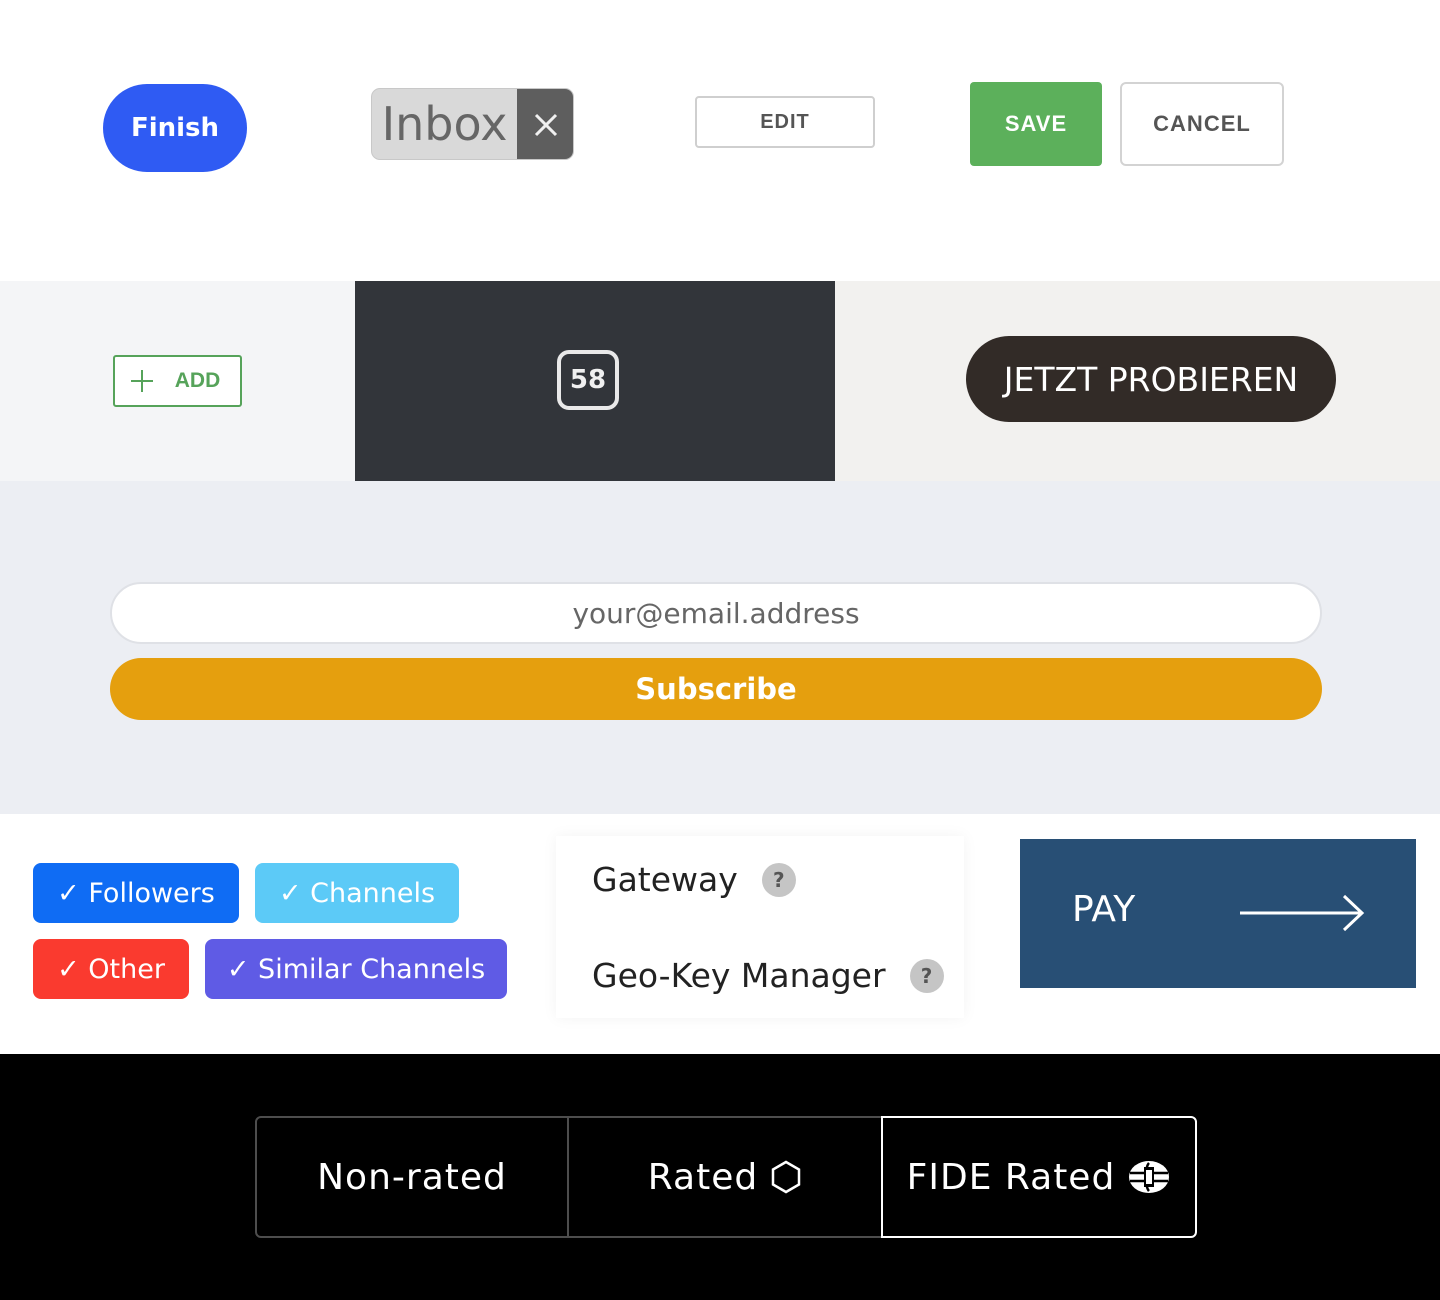 This screenshot has height=1300, width=1440. Describe the element at coordinates (703, 1177) in the screenshot. I see `tab-label: Rated` at that location.